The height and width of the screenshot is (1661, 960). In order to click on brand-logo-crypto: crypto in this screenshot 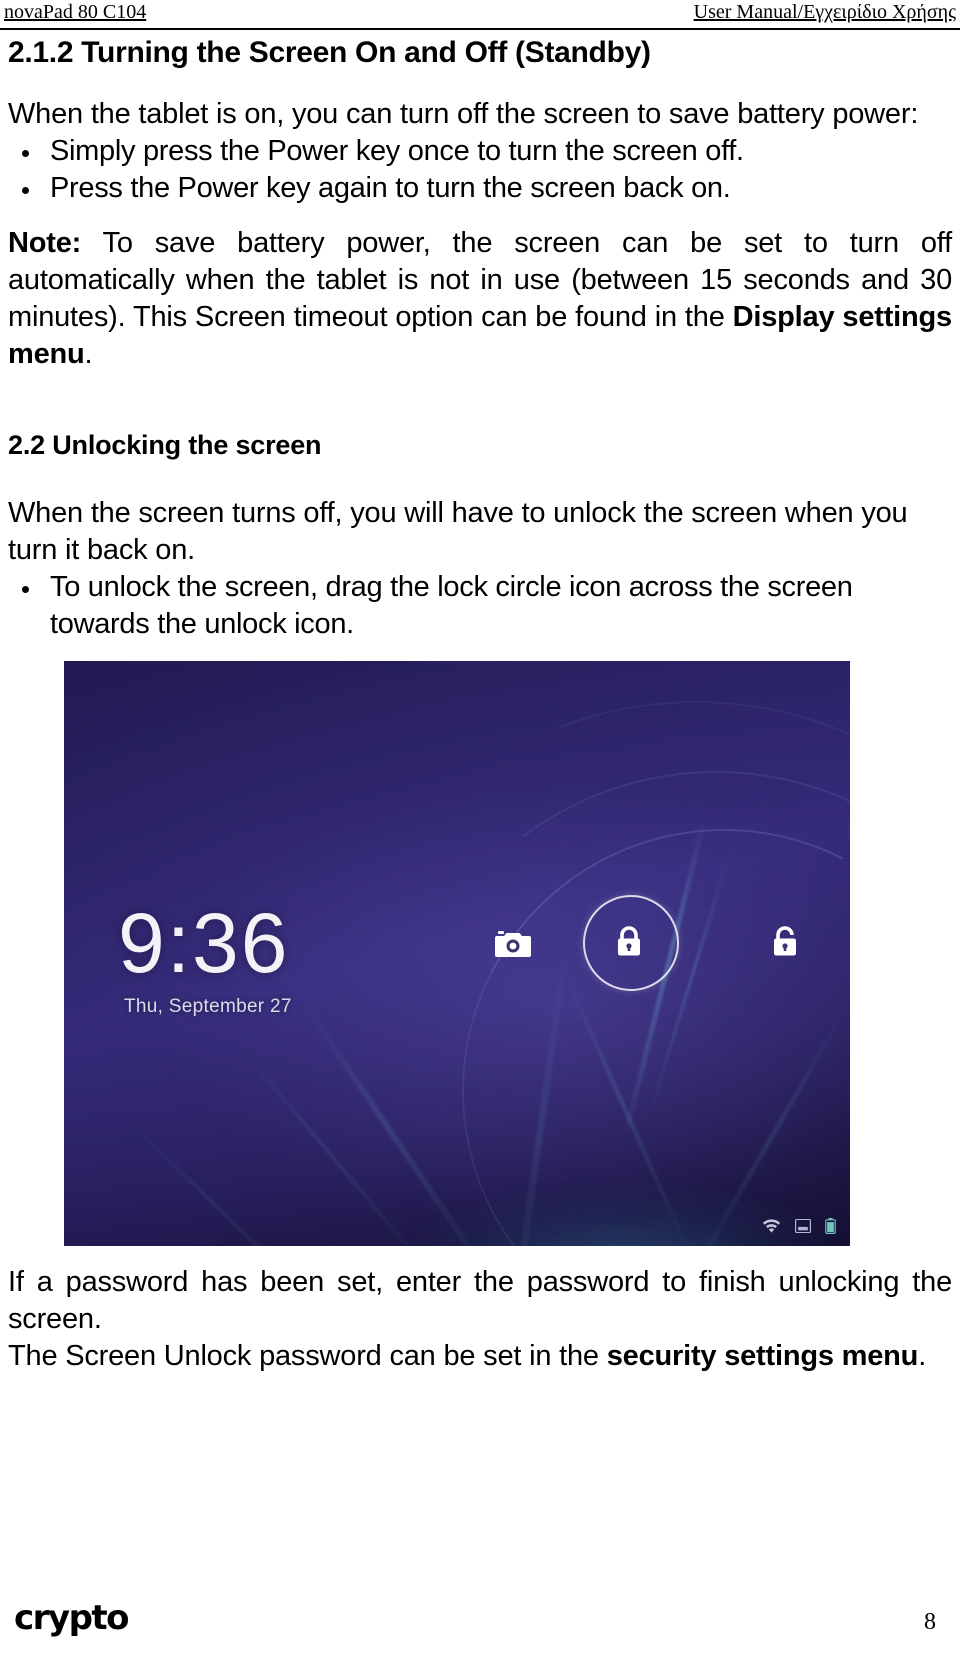, I will do `click(72, 1618)`.